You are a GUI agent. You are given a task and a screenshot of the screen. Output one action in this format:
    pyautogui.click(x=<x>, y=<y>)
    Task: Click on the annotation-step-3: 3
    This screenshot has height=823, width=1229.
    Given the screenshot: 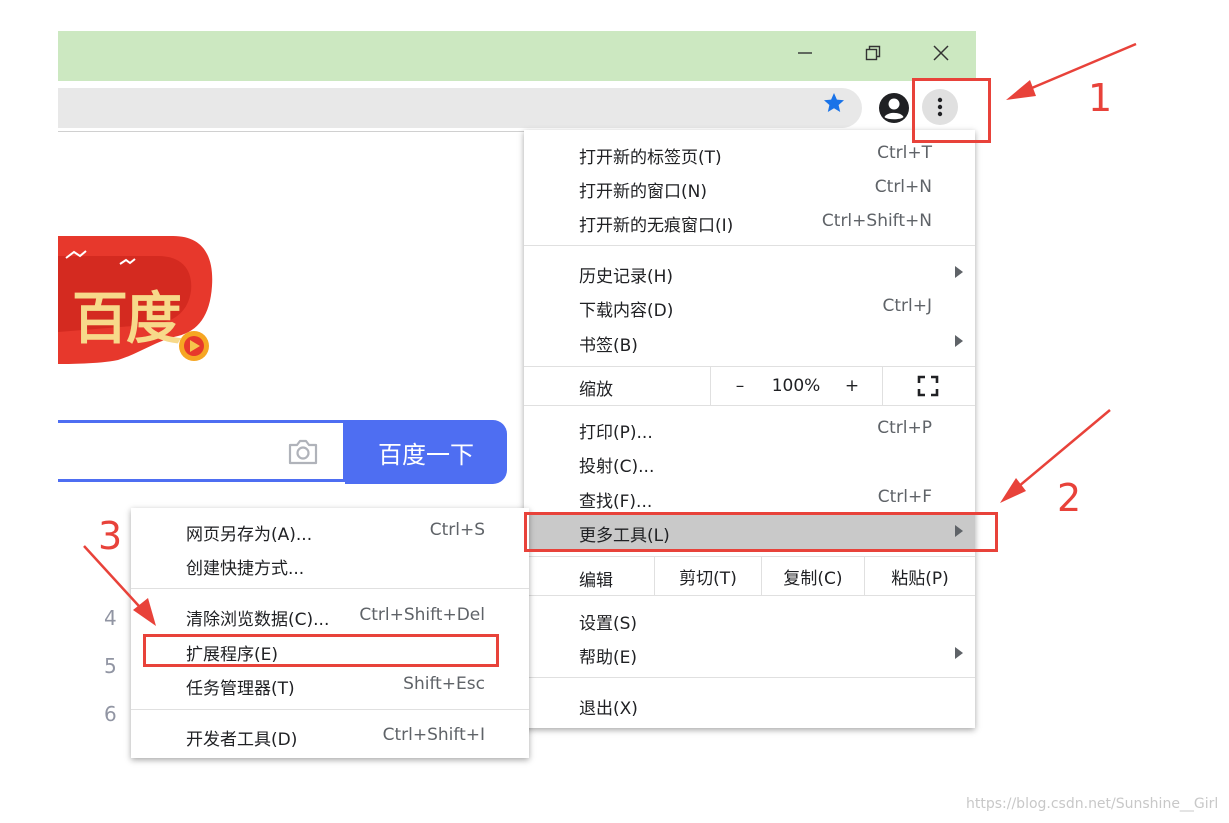 What is the action you would take?
    pyautogui.click(x=110, y=536)
    